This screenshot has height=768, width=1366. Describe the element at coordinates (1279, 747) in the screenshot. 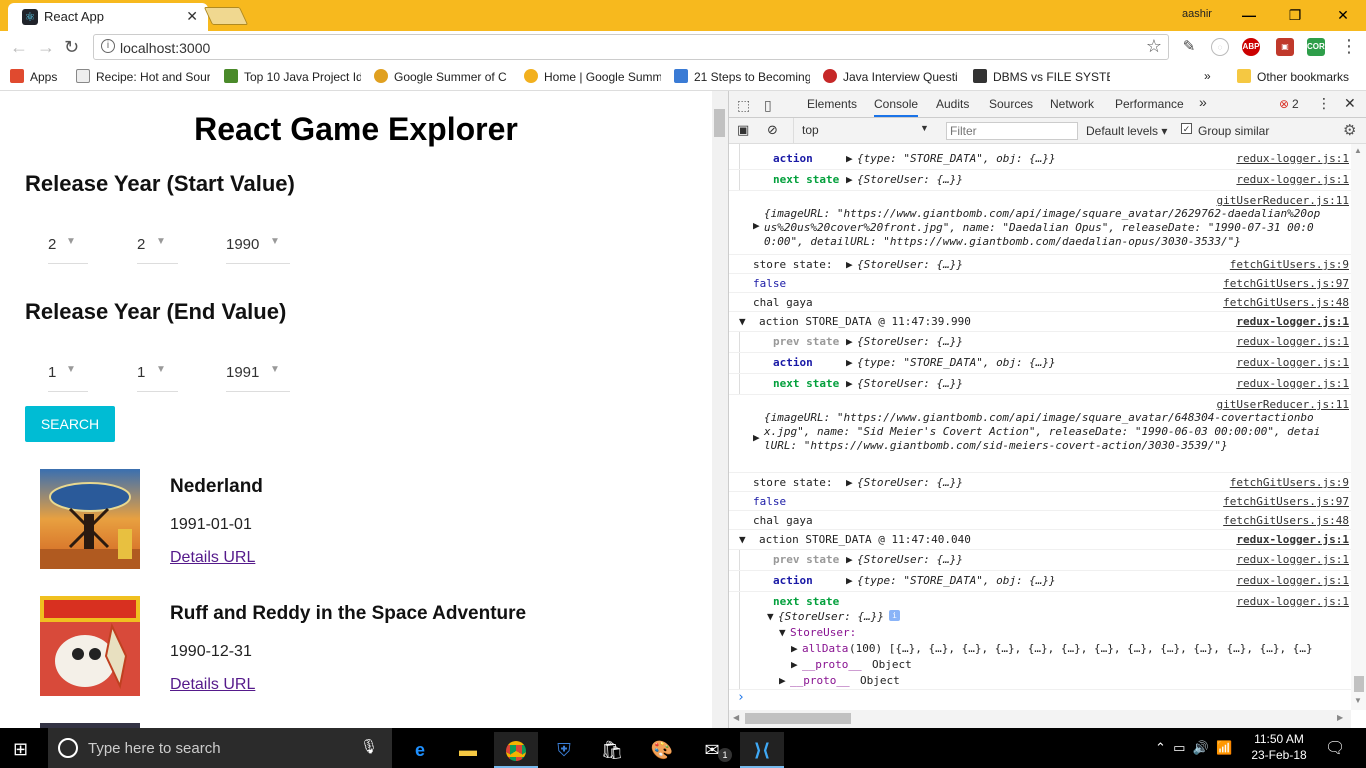

I see `clock: 11:50 AM 23-Feb-18` at that location.